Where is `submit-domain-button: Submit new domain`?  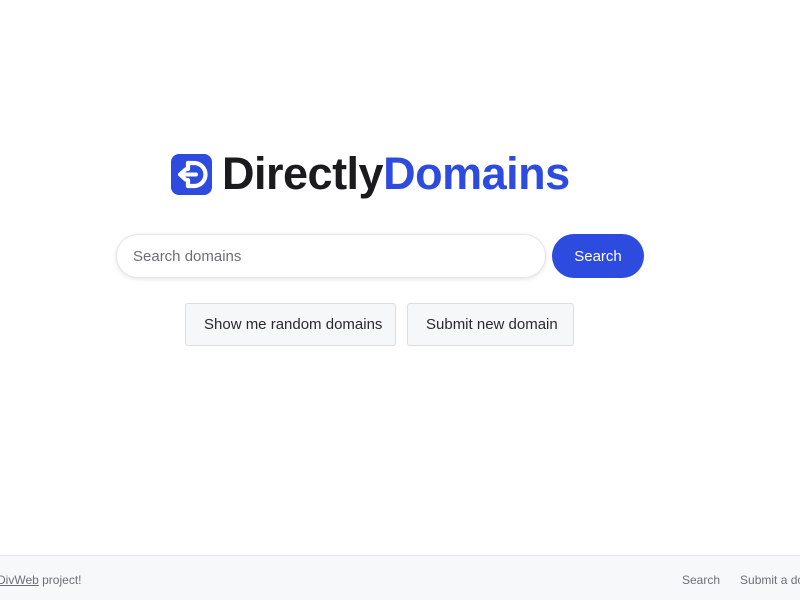
submit-domain-button: Submit new domain is located at coordinates (490, 324).